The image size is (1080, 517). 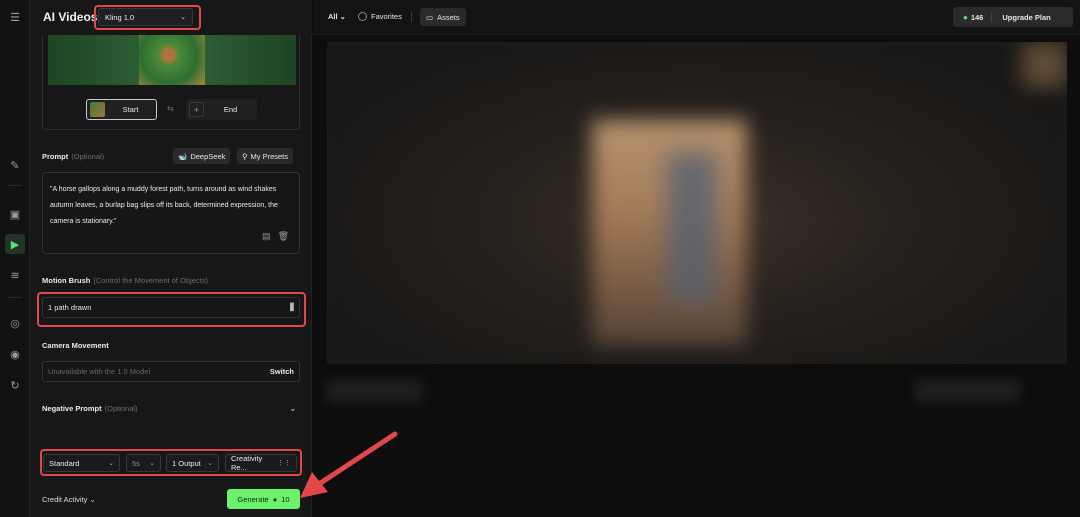 What do you see at coordinates (130, 109) in the screenshot?
I see `start-frame-label: Start` at bounding box center [130, 109].